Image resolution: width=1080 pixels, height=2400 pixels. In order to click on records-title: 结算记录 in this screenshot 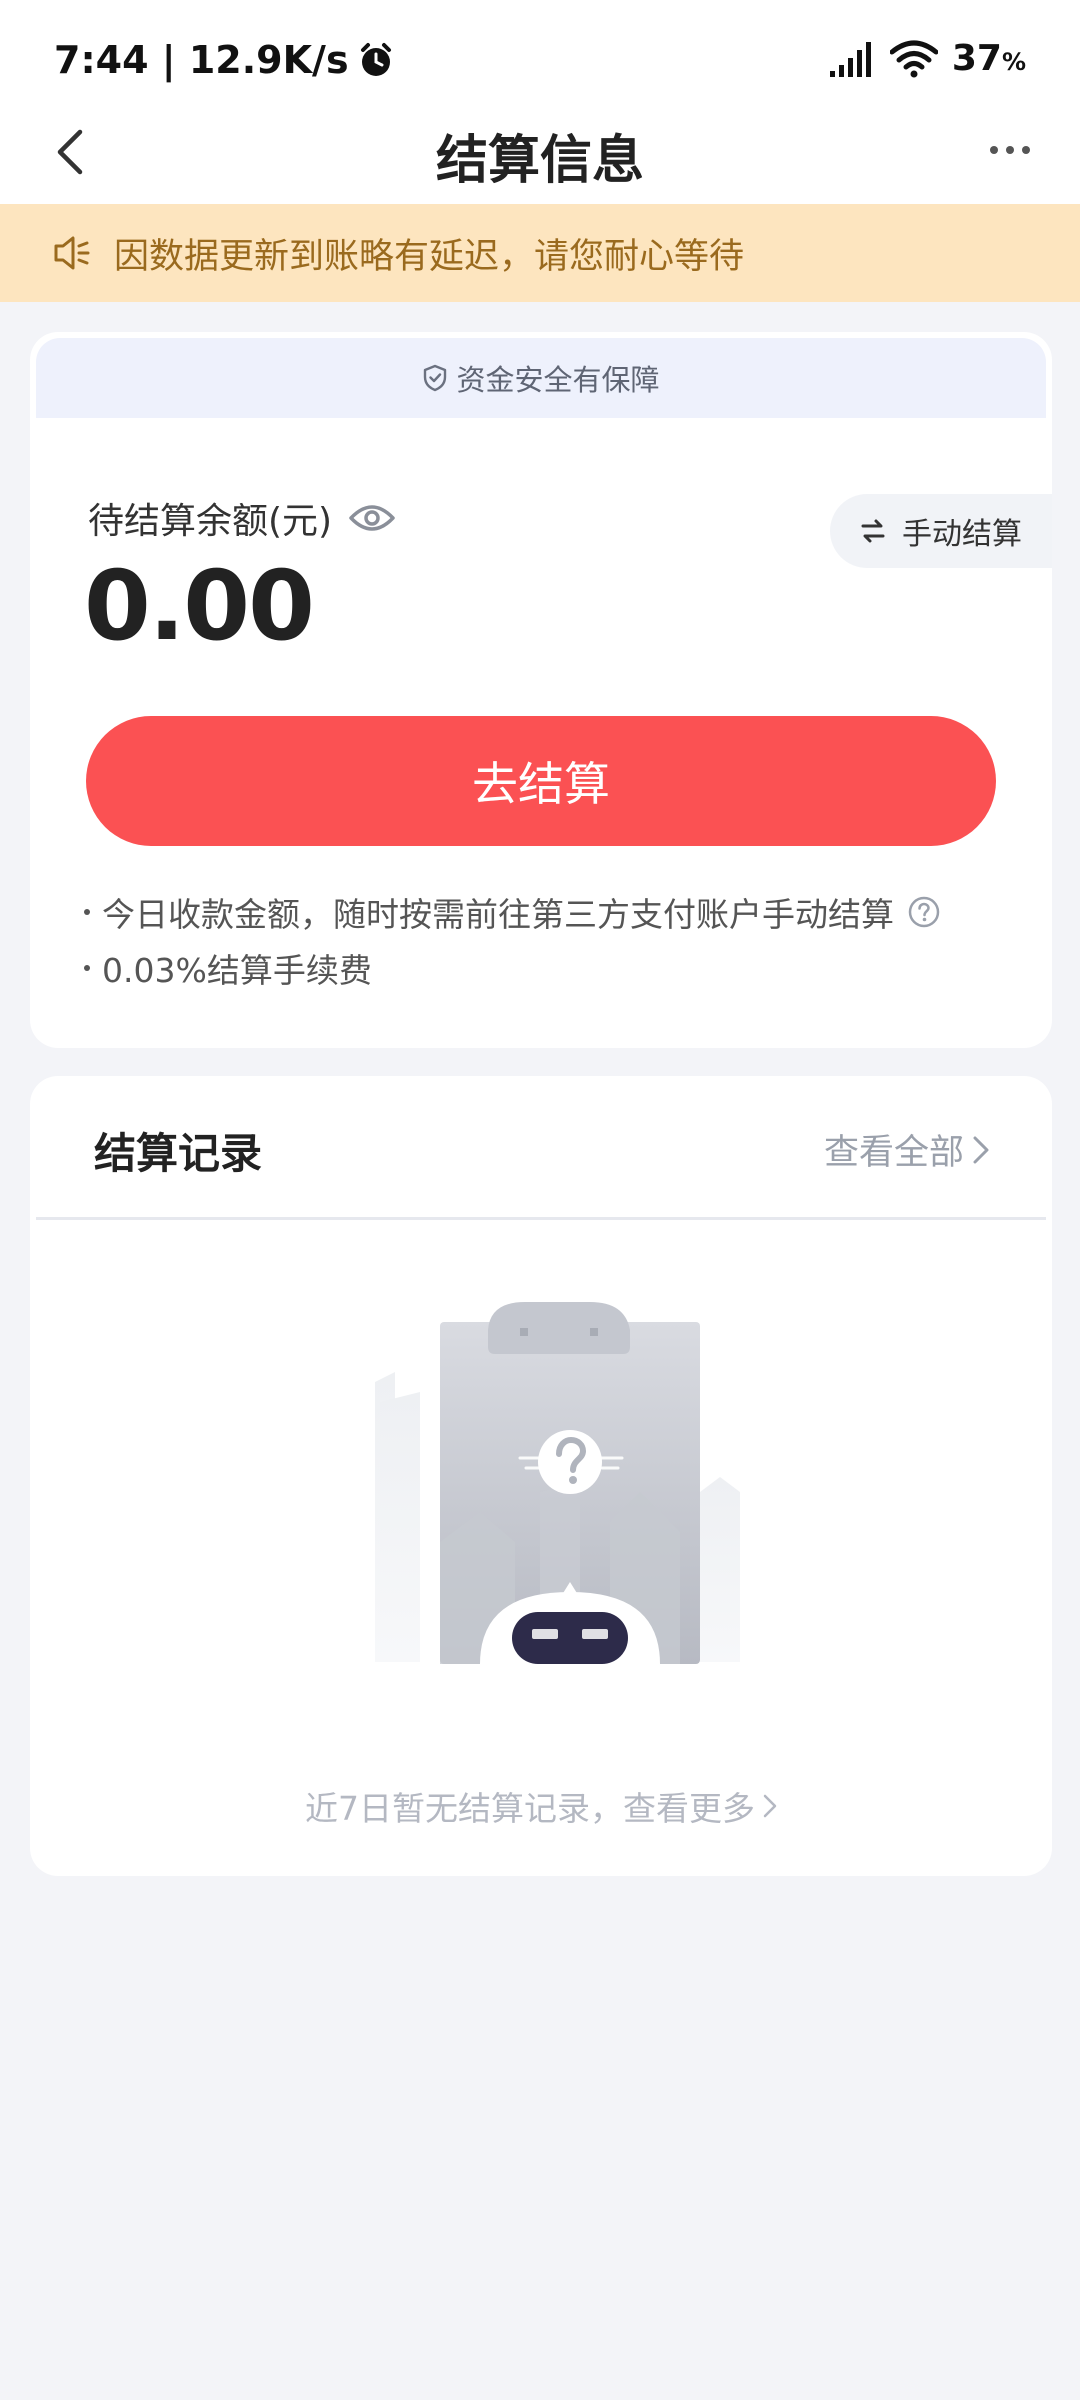, I will do `click(178, 1153)`.